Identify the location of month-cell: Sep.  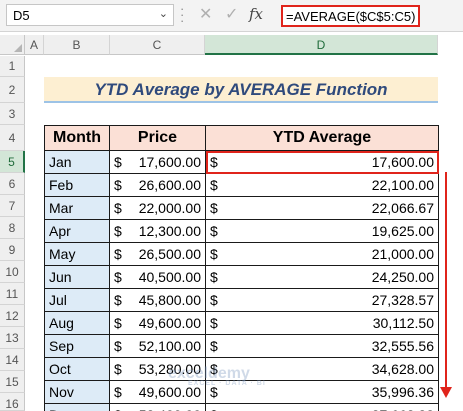
(77, 346).